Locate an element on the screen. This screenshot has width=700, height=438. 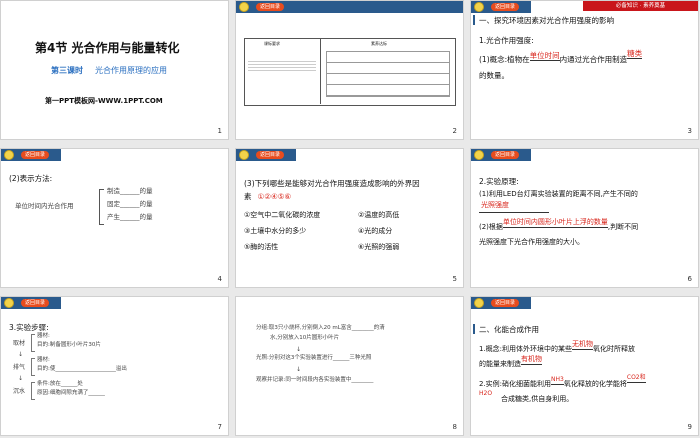
lesson-subtitle: 光合作用原理的应用 is located at coordinates (131, 70).